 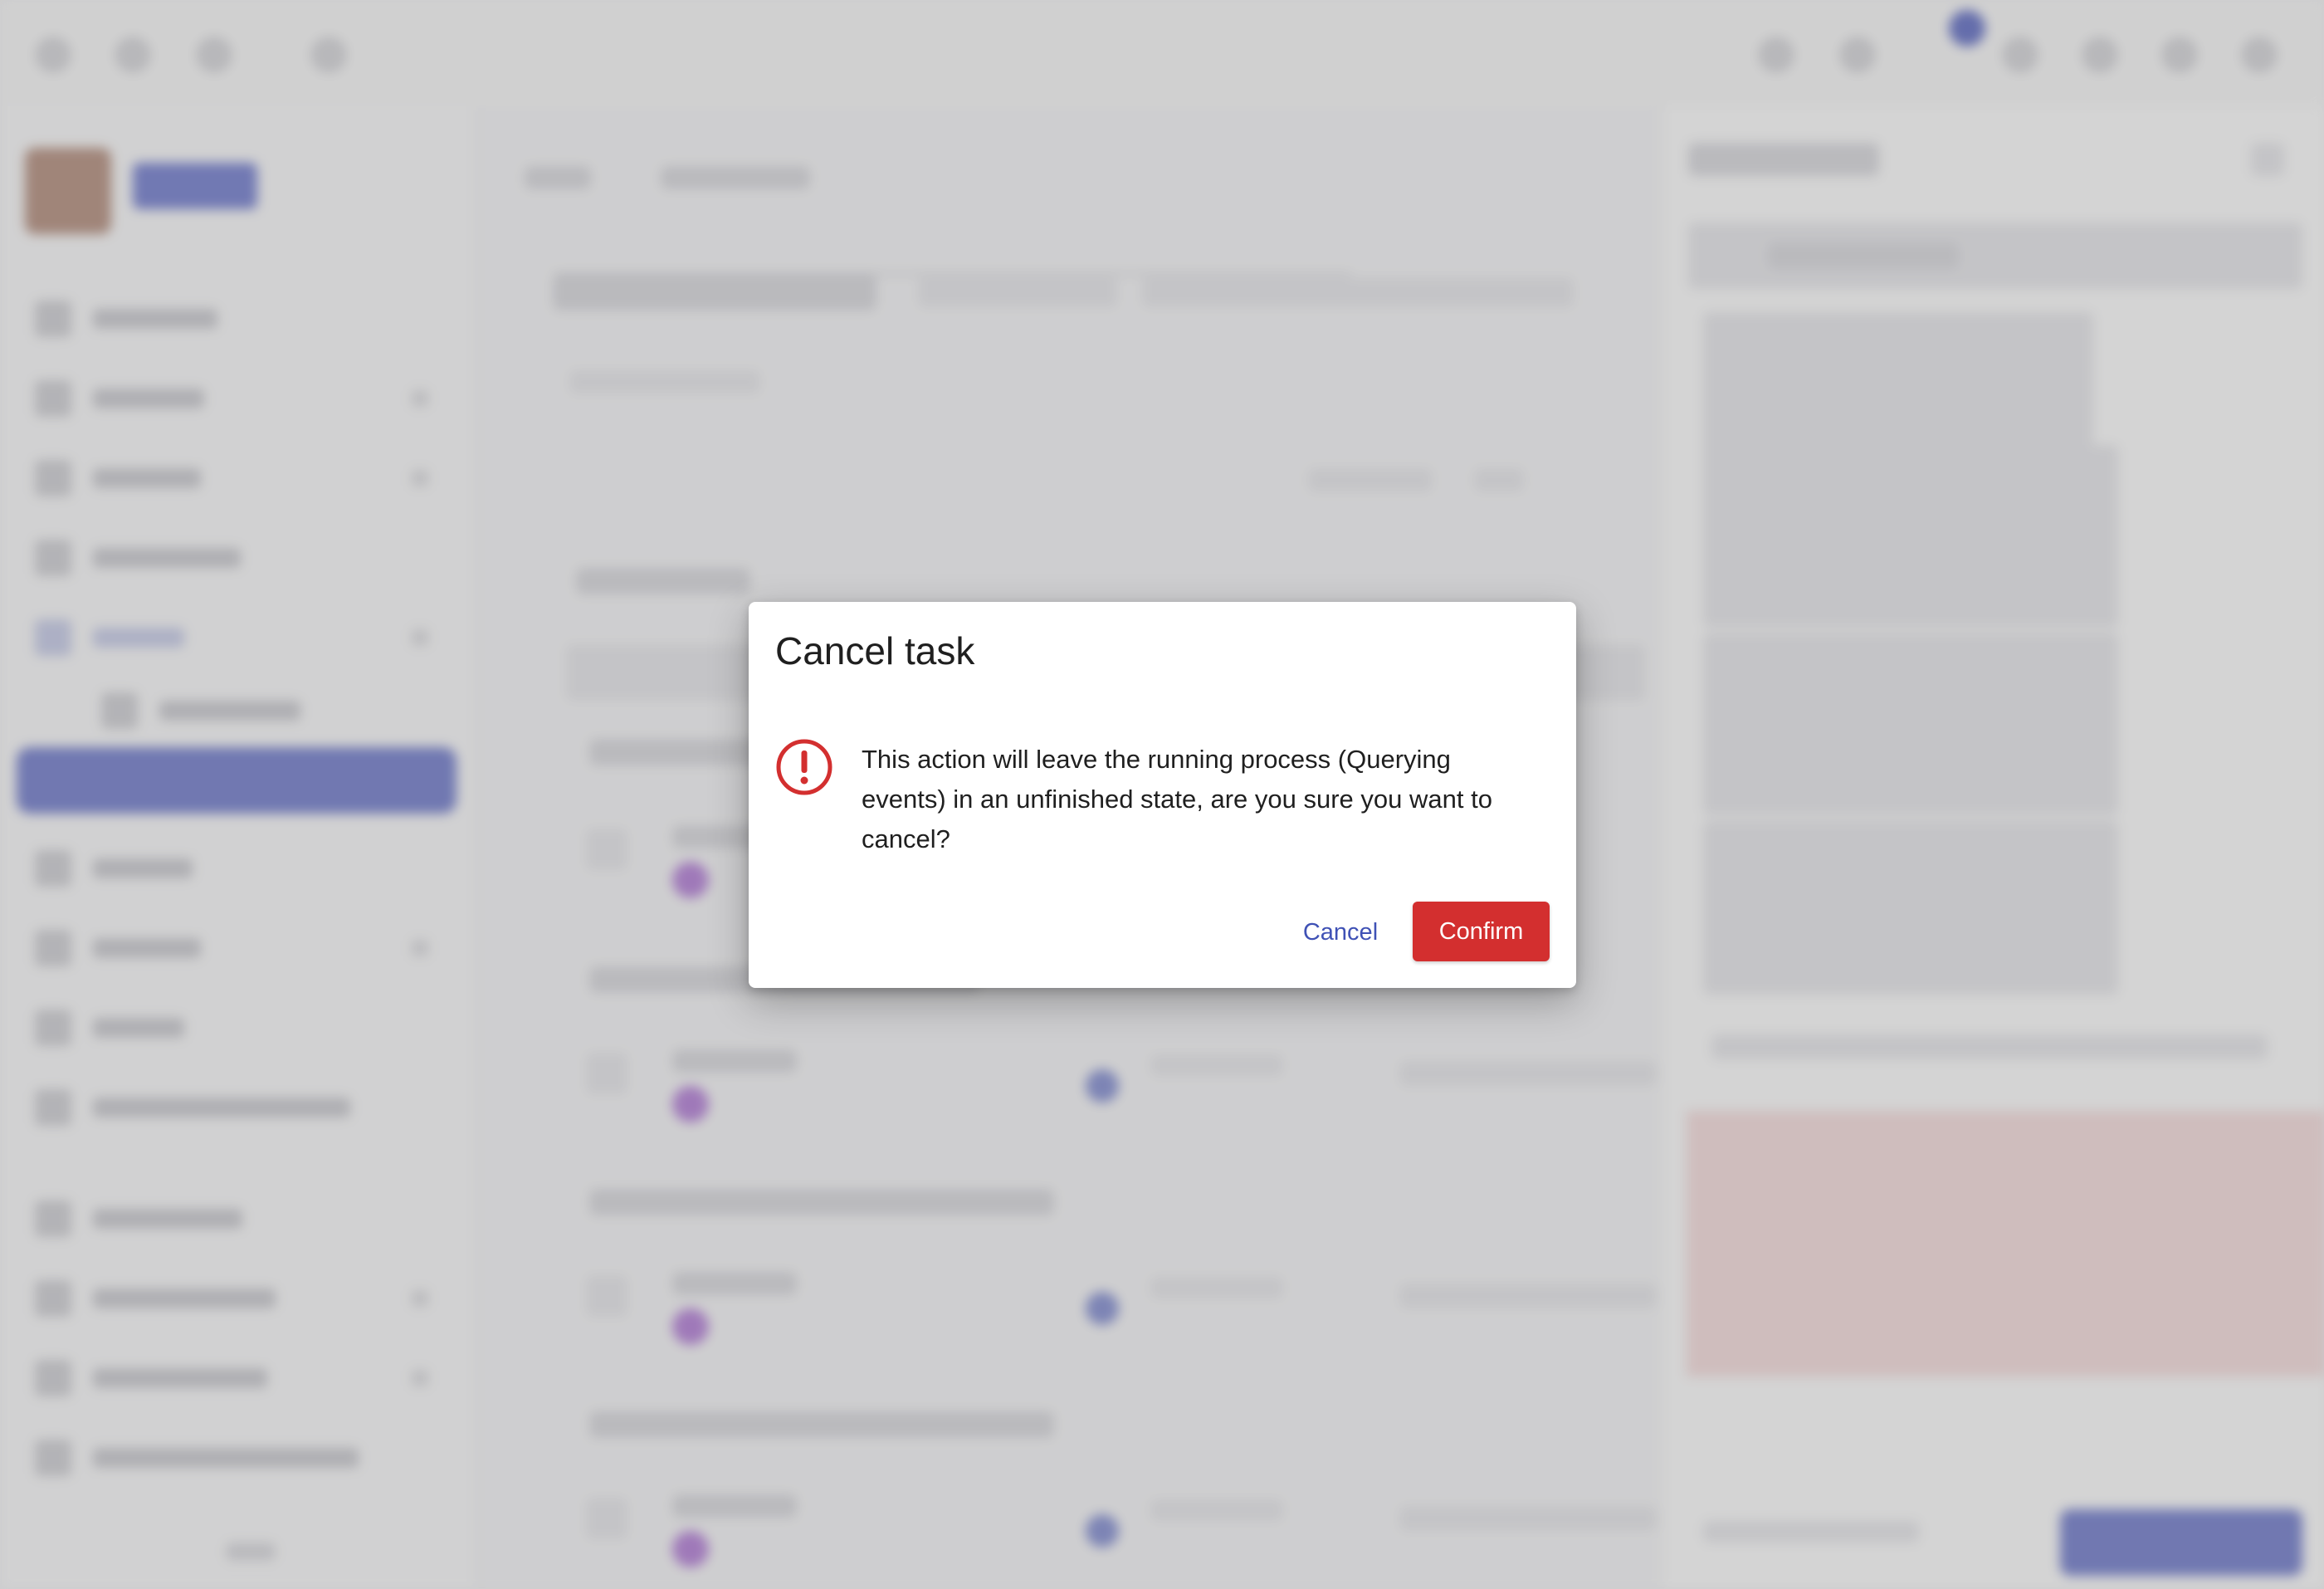 What do you see at coordinates (875, 650) in the screenshot?
I see `dialog-title: Cancel task` at bounding box center [875, 650].